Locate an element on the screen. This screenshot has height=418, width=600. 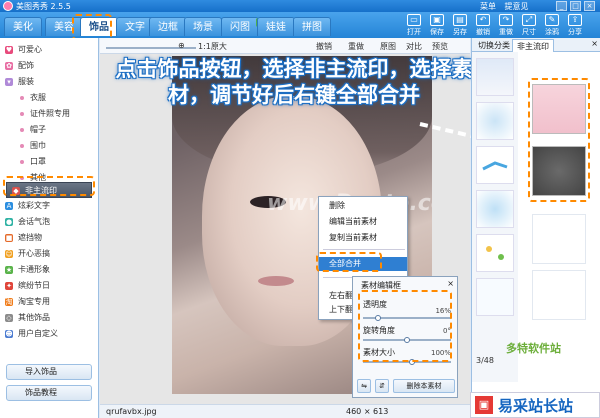
cartoon-icon: ★ is located at coordinates (9, 270).